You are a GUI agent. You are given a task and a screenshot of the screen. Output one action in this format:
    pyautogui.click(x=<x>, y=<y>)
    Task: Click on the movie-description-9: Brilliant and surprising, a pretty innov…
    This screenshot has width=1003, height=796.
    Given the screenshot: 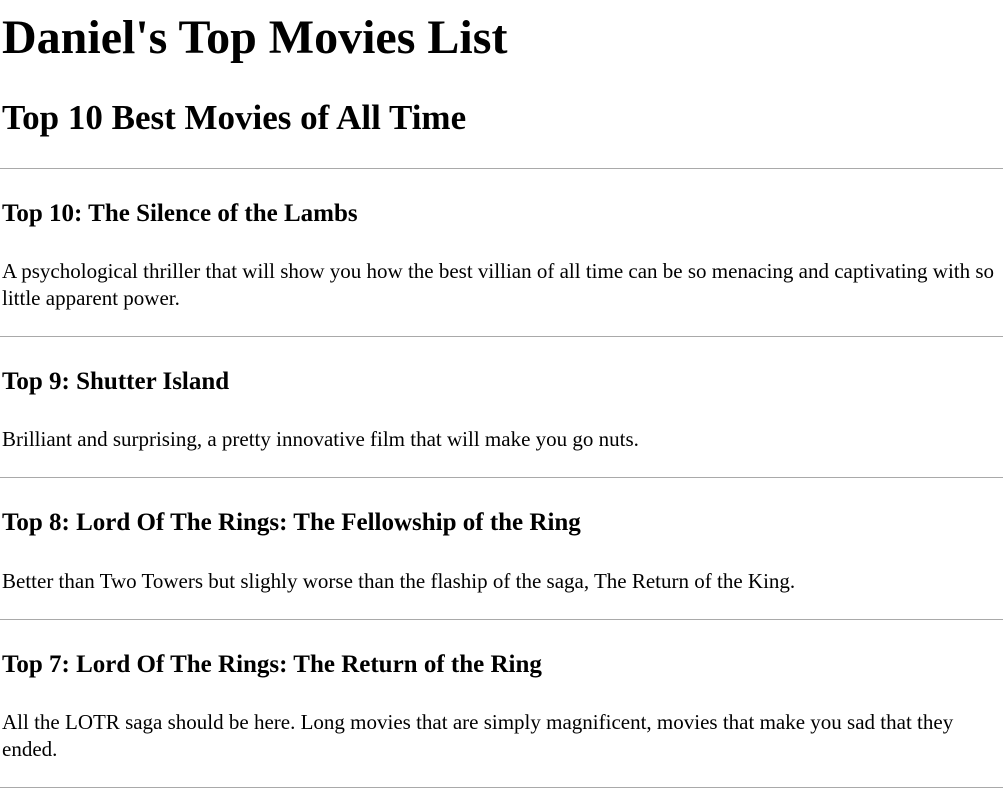 What is the action you would take?
    pyautogui.click(x=320, y=439)
    